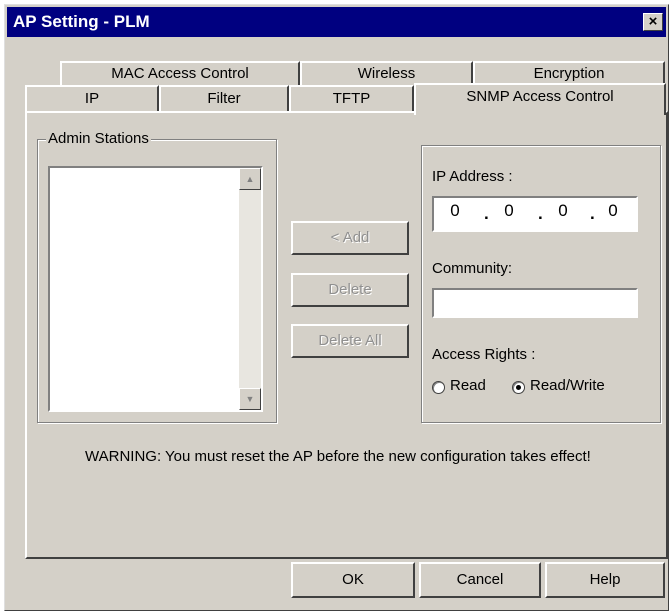 The height and width of the screenshot is (613, 671). Describe the element at coordinates (180, 73) in the screenshot. I see `tab-mac-access-control: MAC Access Control` at that location.